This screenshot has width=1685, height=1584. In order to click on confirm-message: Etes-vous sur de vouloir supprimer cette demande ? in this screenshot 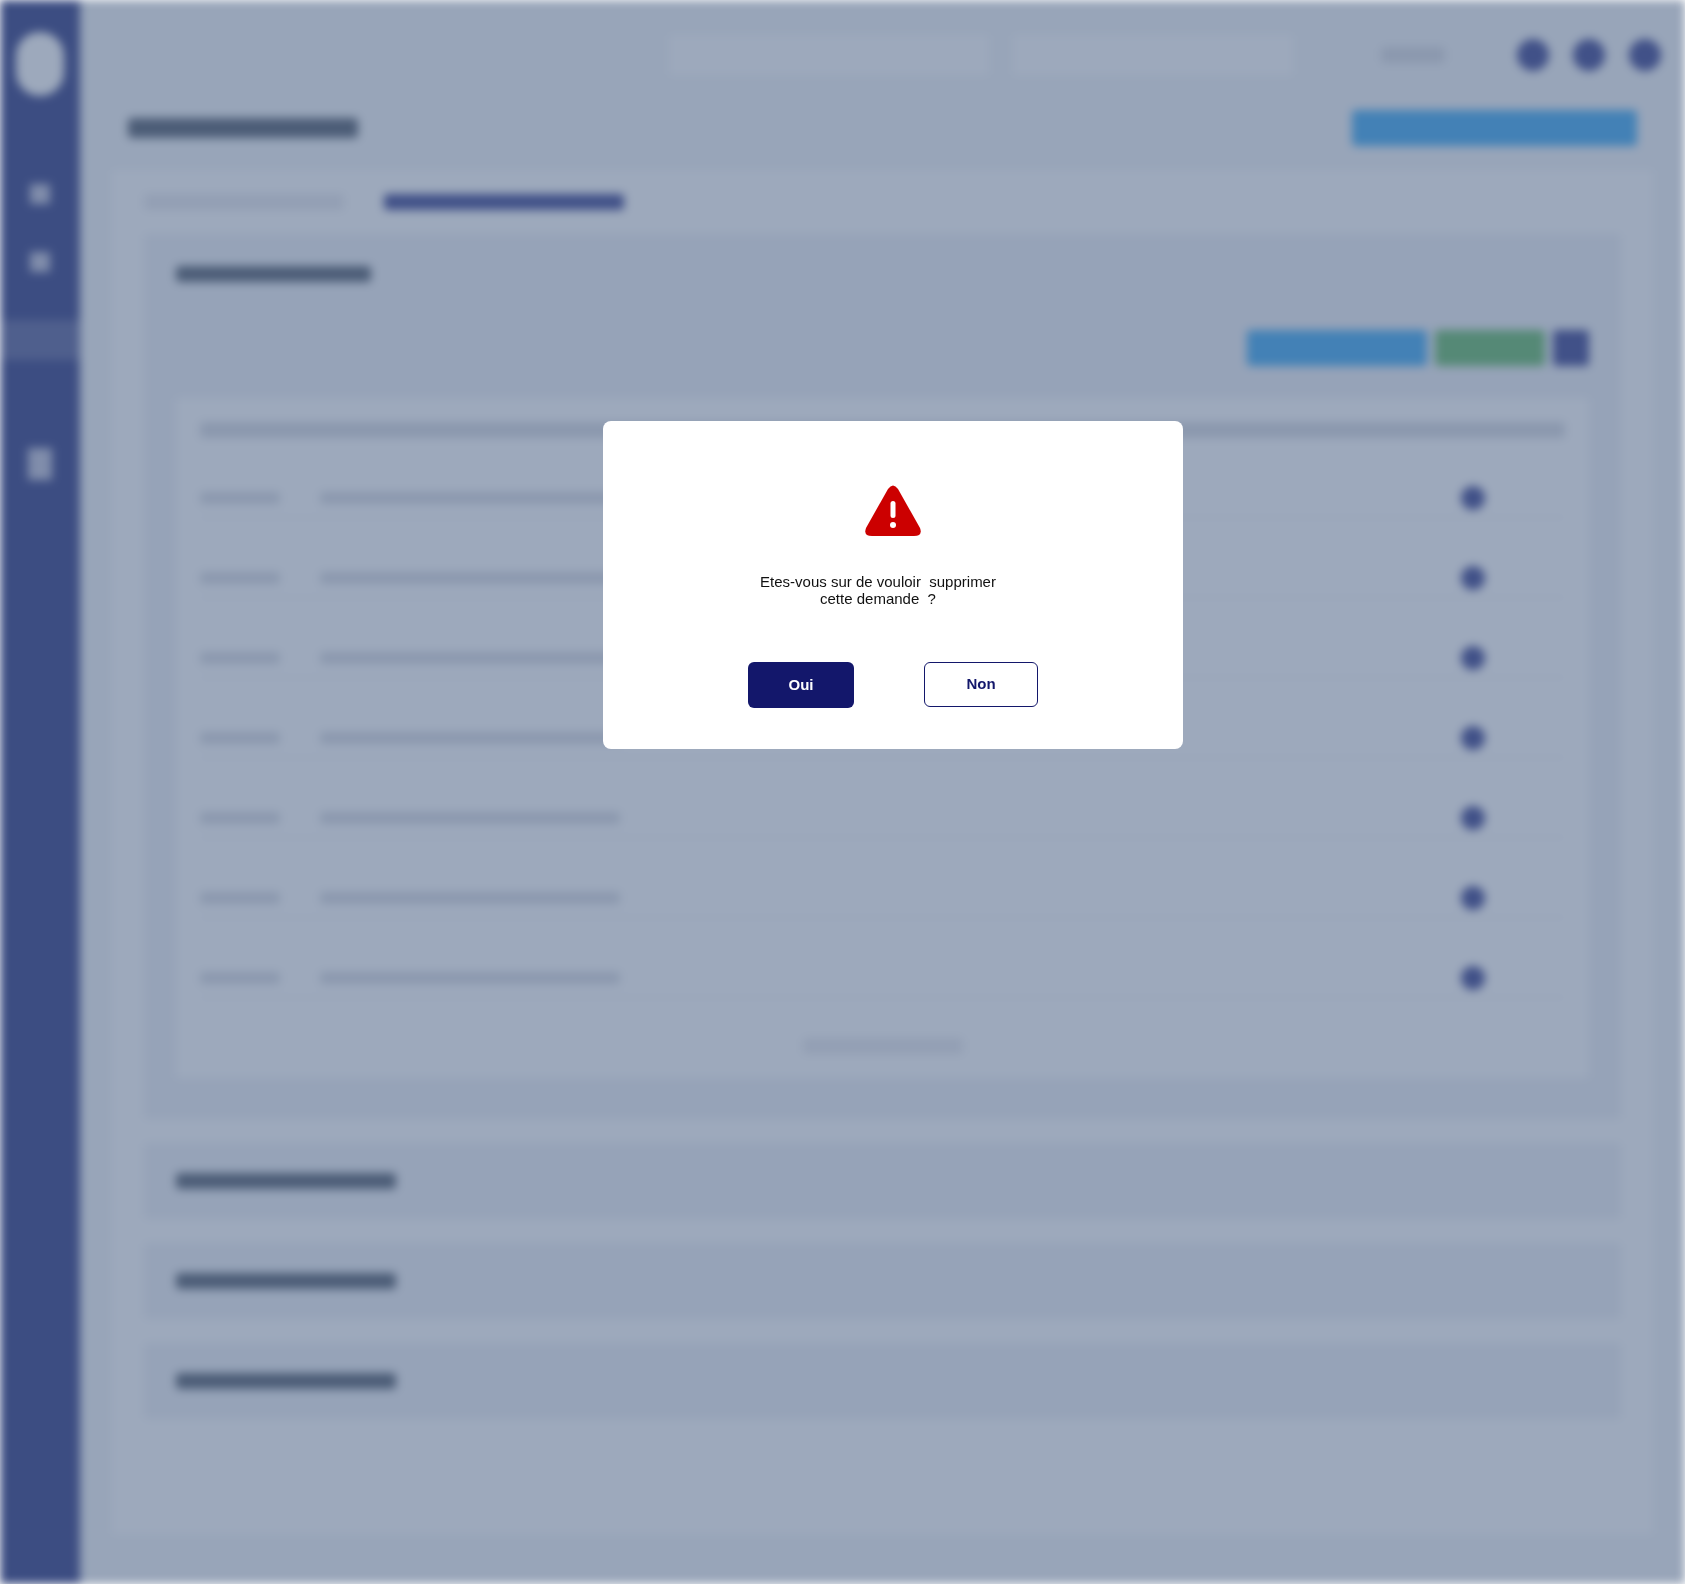, I will do `click(878, 590)`.